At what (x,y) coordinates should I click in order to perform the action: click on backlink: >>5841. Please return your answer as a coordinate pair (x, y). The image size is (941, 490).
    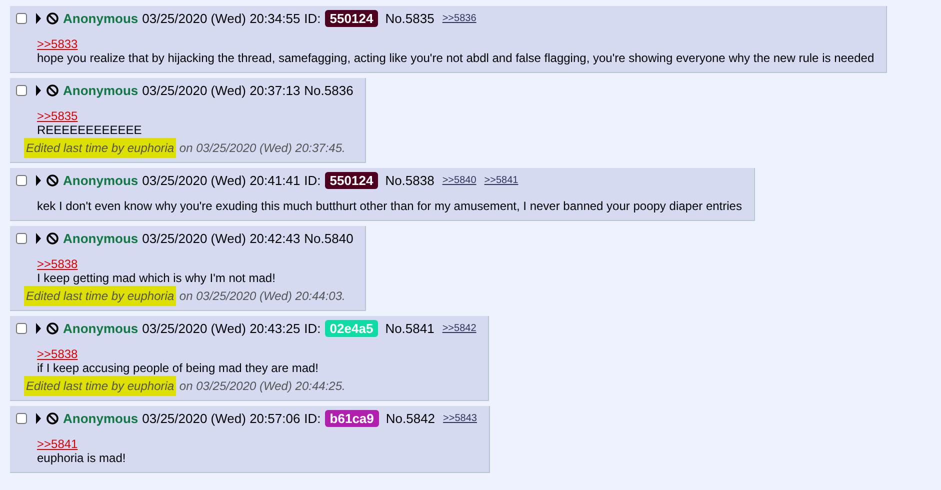
    Looking at the image, I should click on (501, 180).